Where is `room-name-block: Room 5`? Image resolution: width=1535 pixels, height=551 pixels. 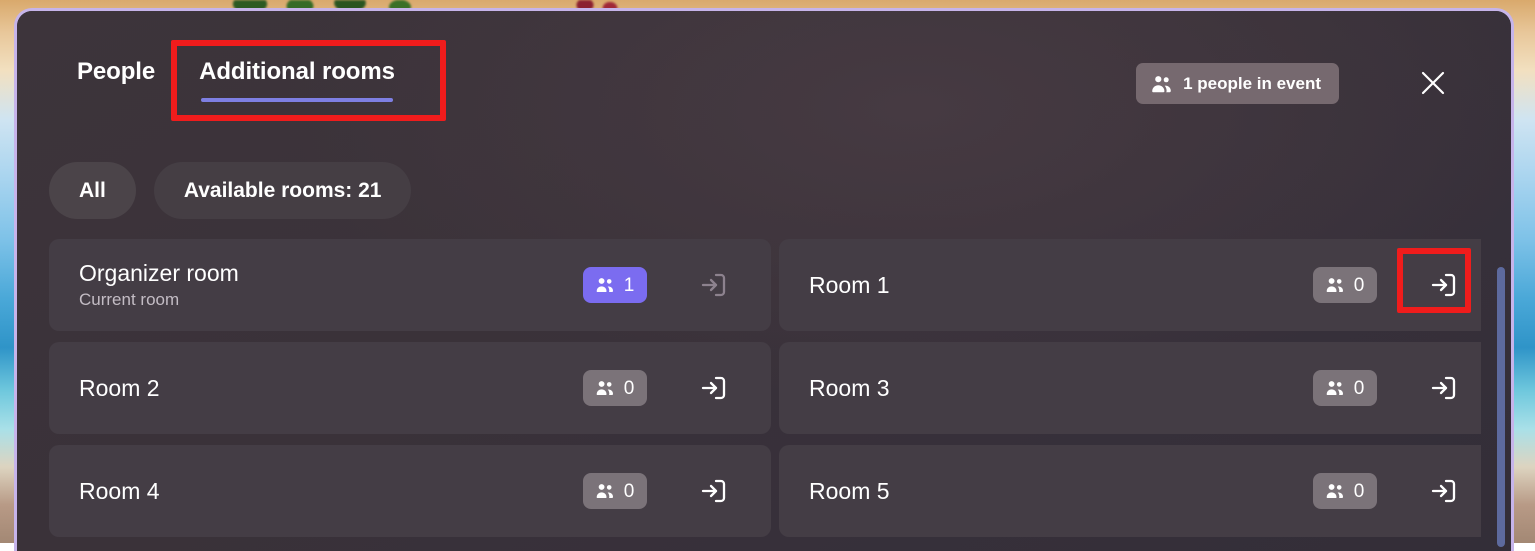
room-name-block: Room 5 is located at coordinates (1061, 491).